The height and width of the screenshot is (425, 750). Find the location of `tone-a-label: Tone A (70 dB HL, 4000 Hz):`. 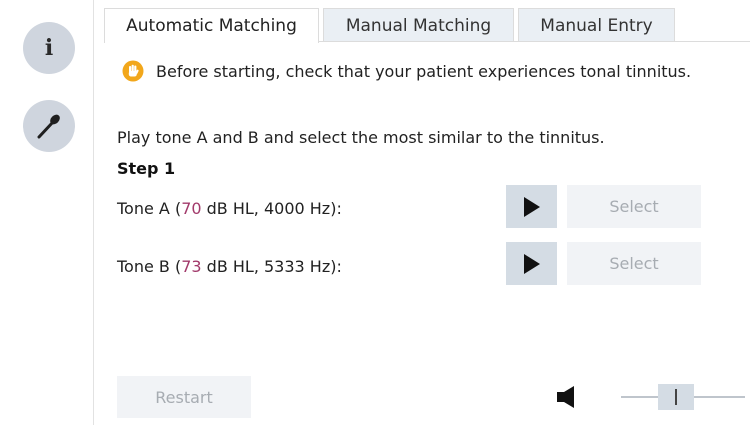

tone-a-label: Tone A (70 dB HL, 4000 Hz): is located at coordinates (229, 208).